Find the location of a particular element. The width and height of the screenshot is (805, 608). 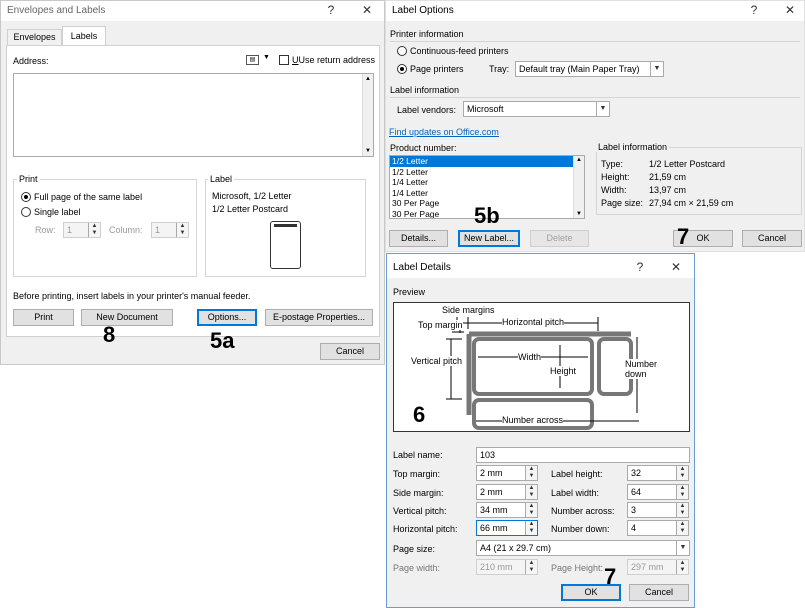

label-line-2: 1/2 Letter Postcard is located at coordinates (250, 209).